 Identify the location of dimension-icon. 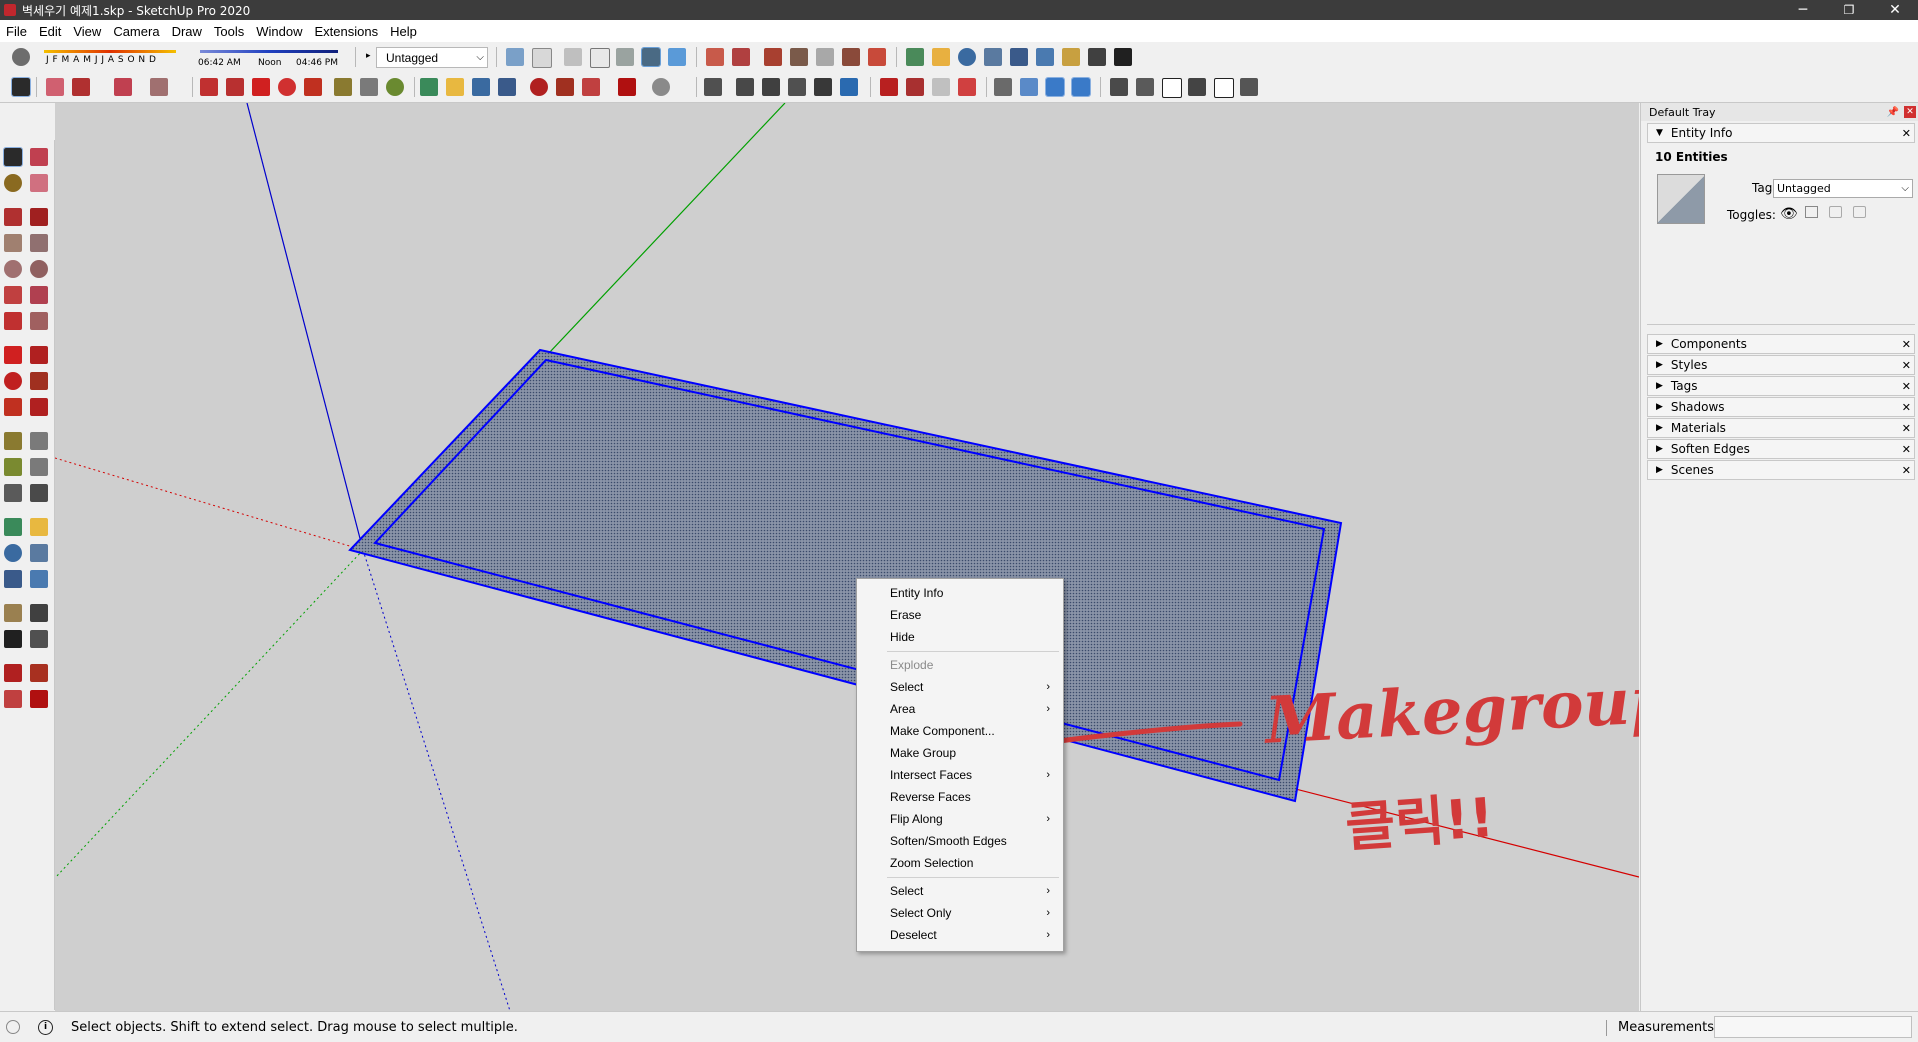
(369, 87).